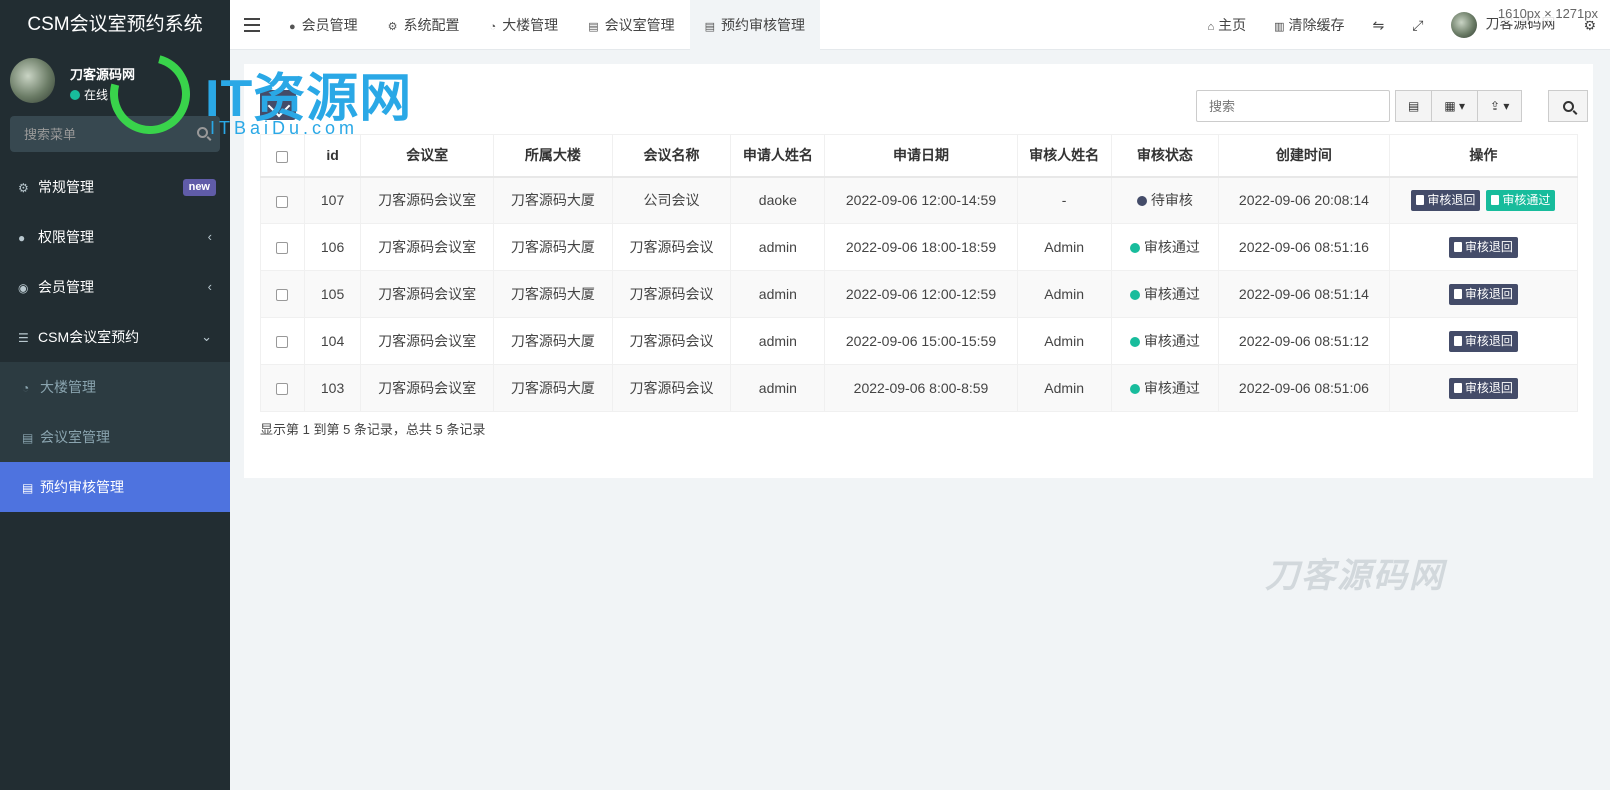  Describe the element at coordinates (1165, 156) in the screenshot. I see `column-header: 审核状态` at that location.